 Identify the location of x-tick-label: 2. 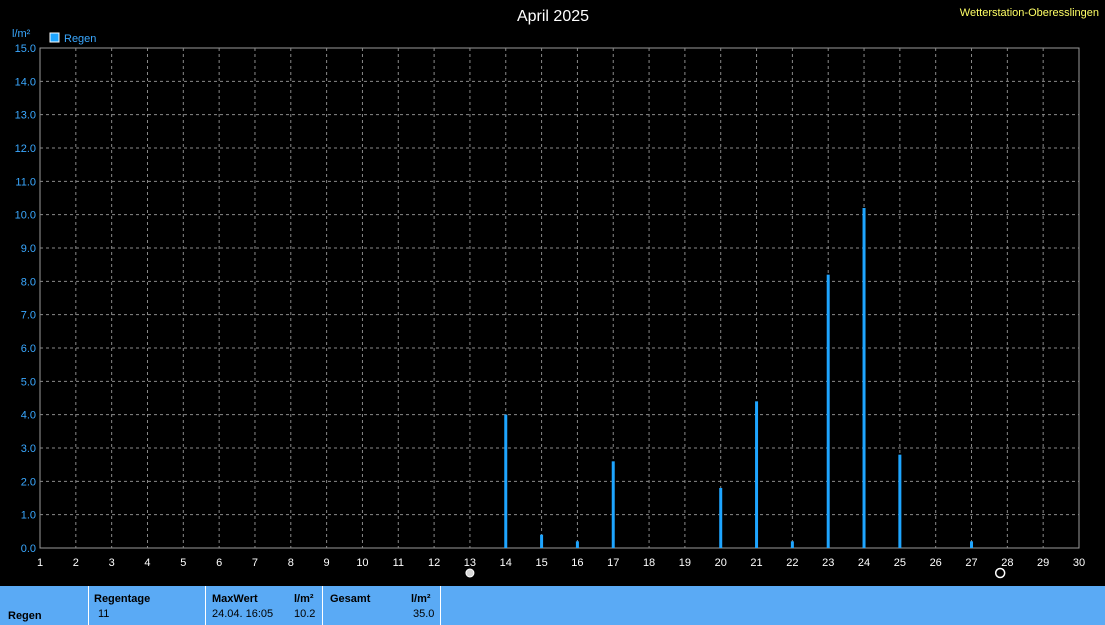
(76, 563).